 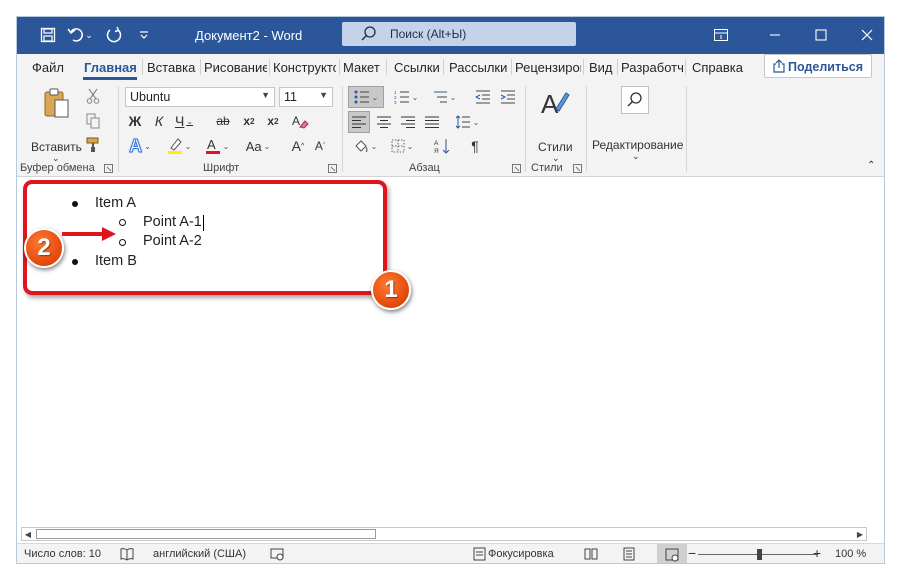 I want to click on strikethrough-icon: ab, so click(x=223, y=121).